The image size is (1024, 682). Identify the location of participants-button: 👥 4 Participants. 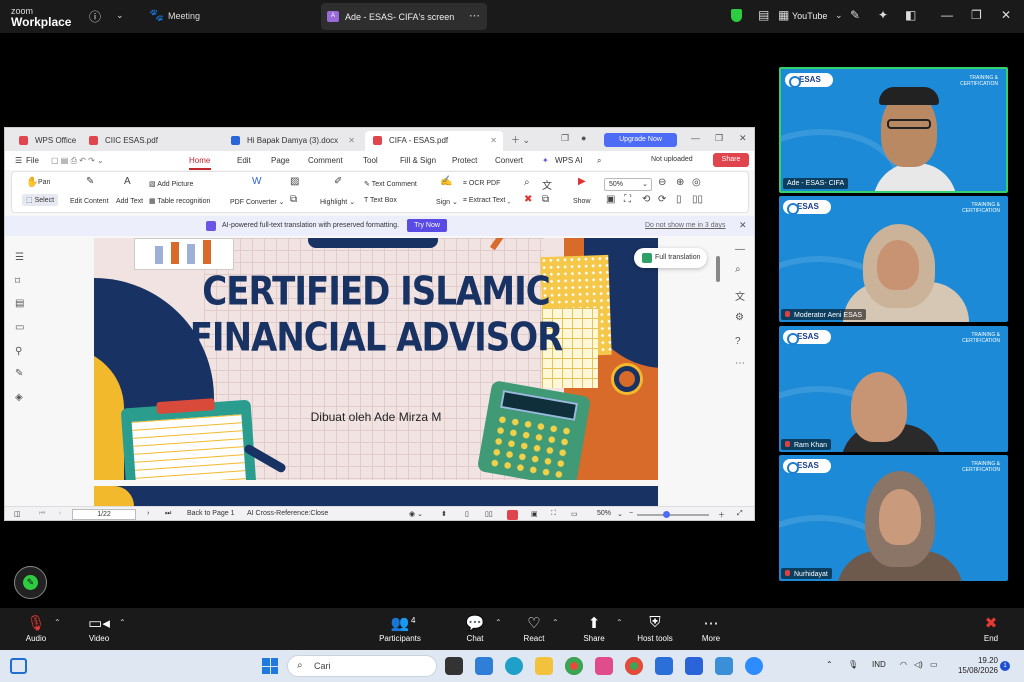
(400, 629).